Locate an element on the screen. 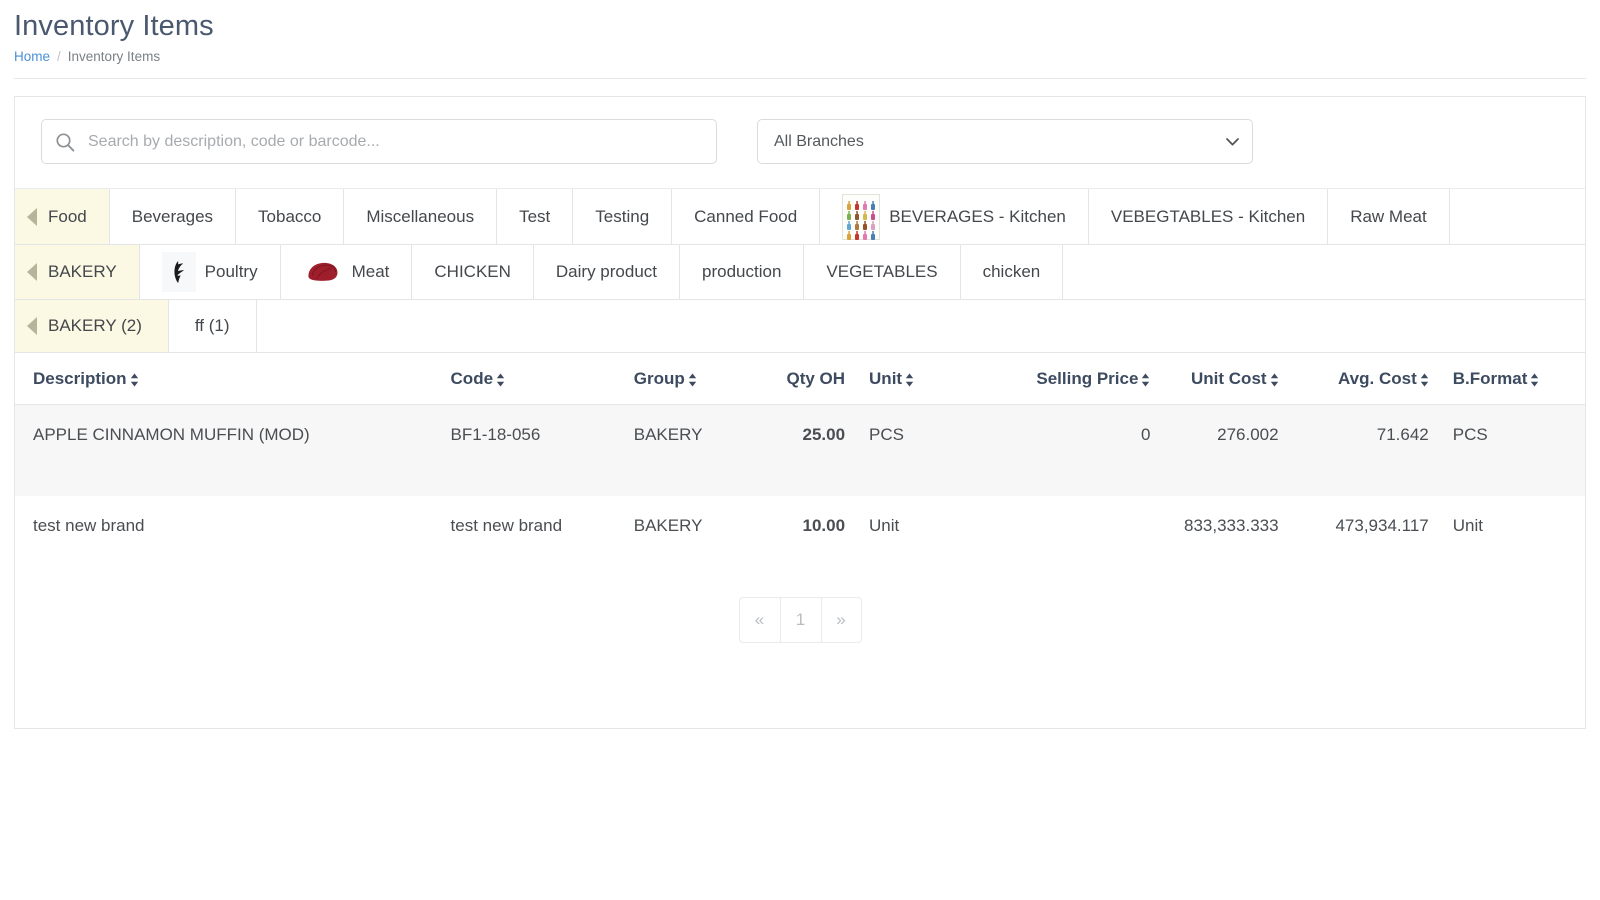 The width and height of the screenshot is (1600, 900). tab-label: ff (1) is located at coordinates (212, 326).